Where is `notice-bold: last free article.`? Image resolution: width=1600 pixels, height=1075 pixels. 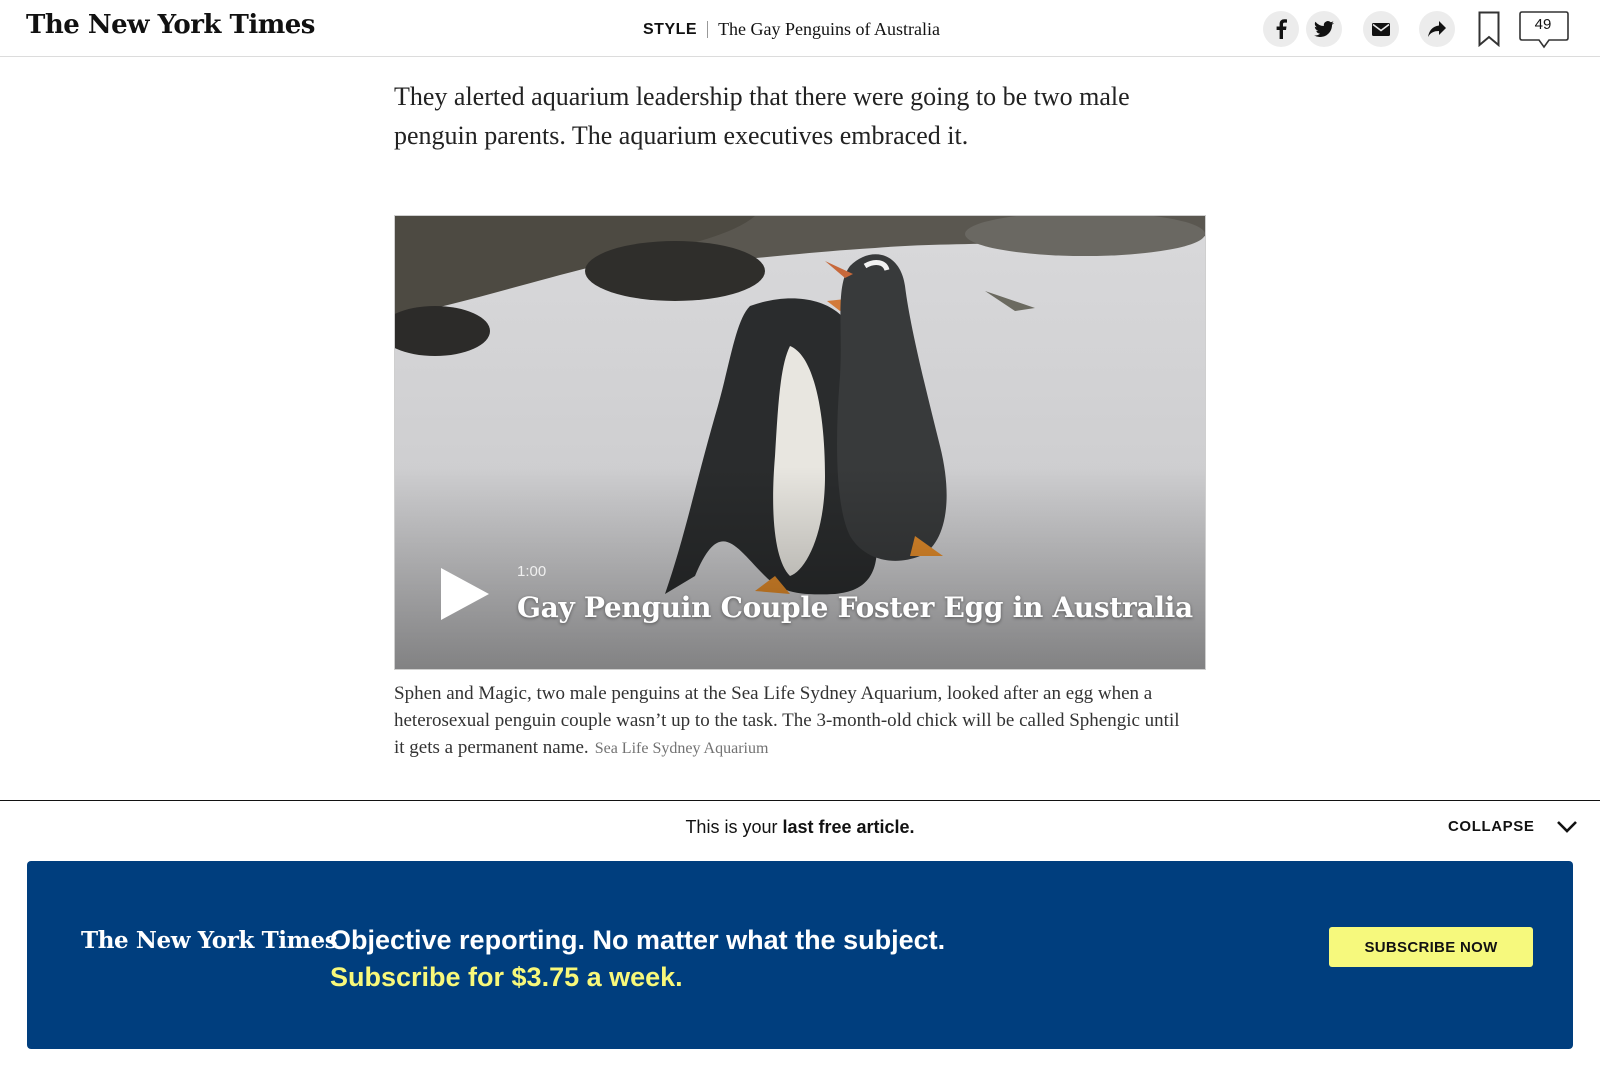 notice-bold: last free article. is located at coordinates (848, 827).